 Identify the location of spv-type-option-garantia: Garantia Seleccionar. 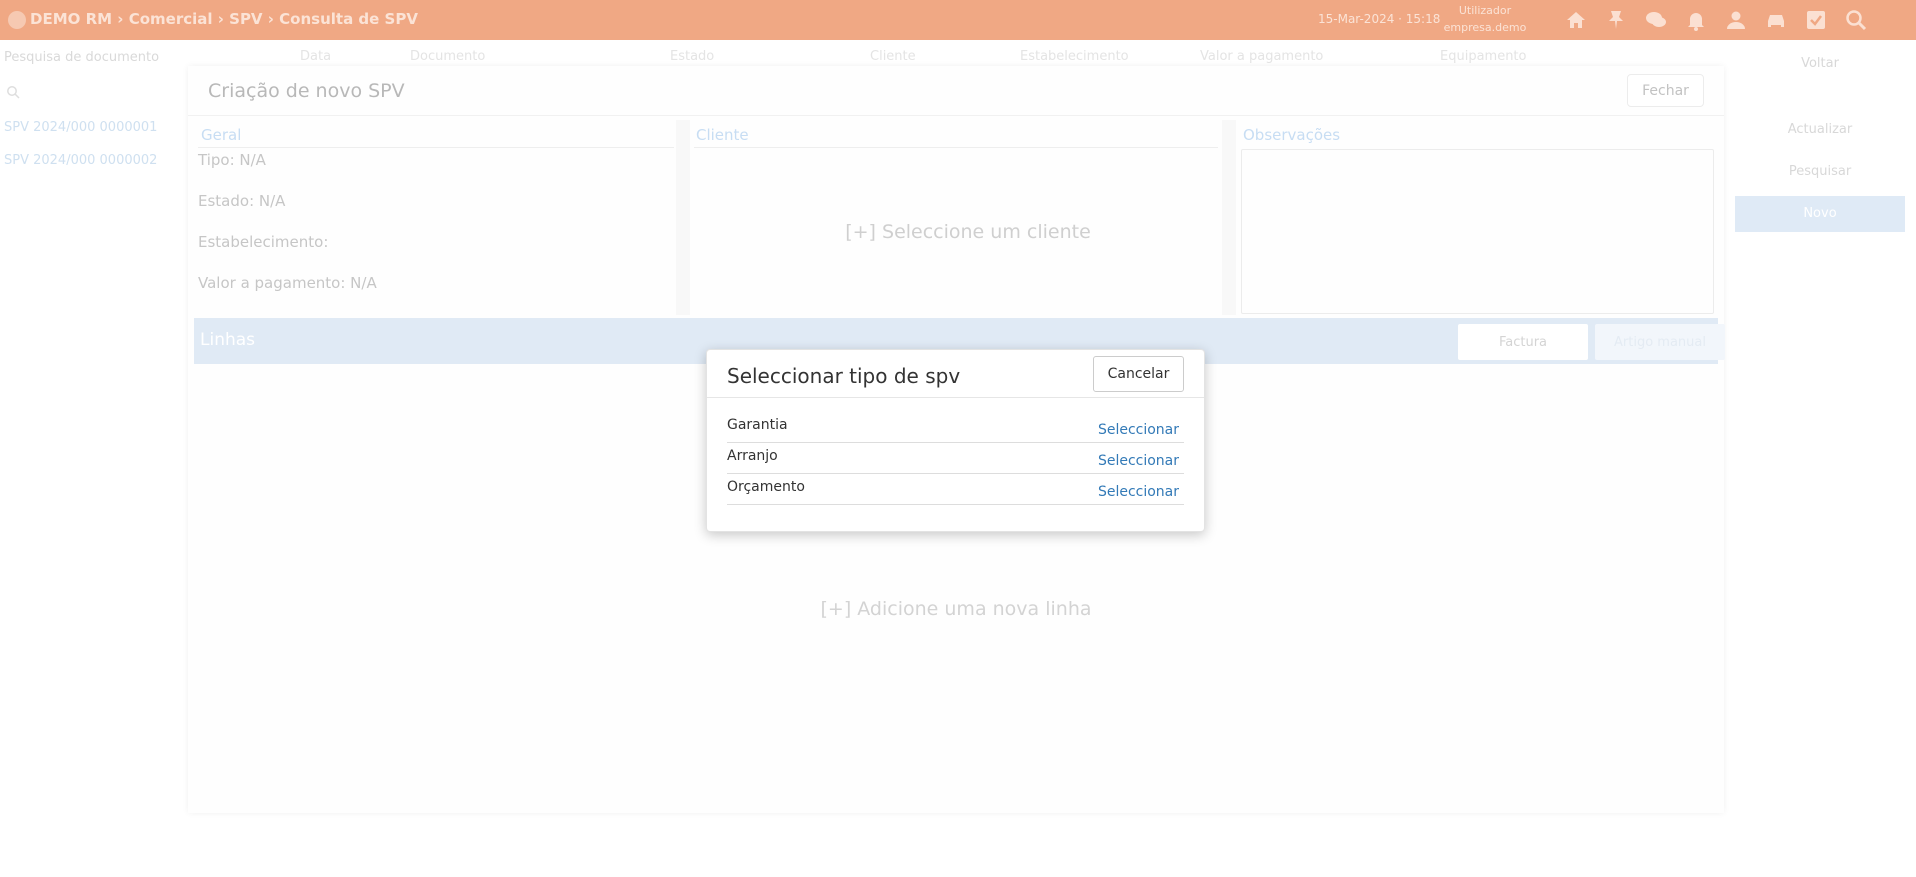
(955, 427).